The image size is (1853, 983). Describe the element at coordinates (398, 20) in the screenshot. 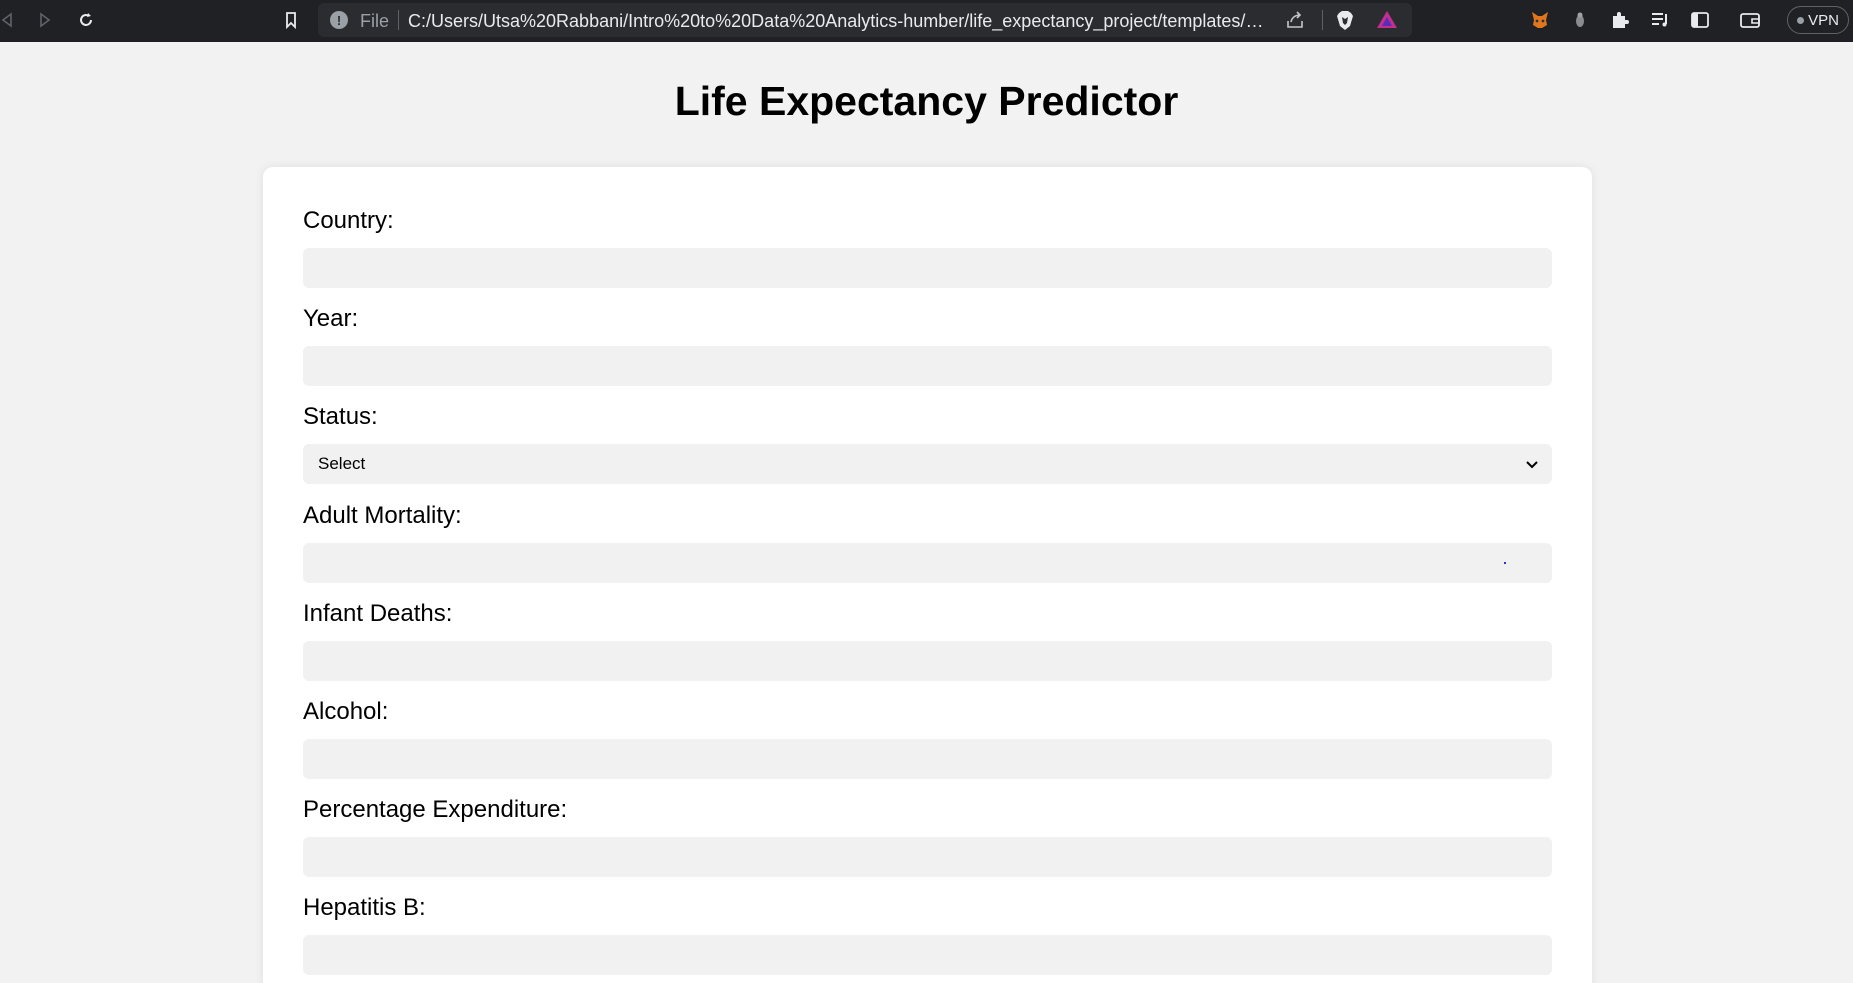

I see `url-divider` at that location.